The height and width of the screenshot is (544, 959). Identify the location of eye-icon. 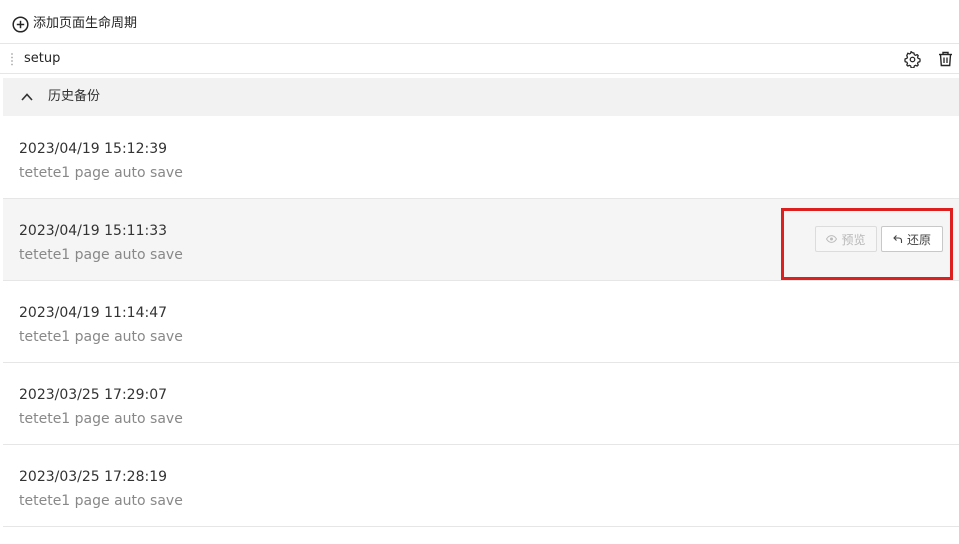
(832, 239).